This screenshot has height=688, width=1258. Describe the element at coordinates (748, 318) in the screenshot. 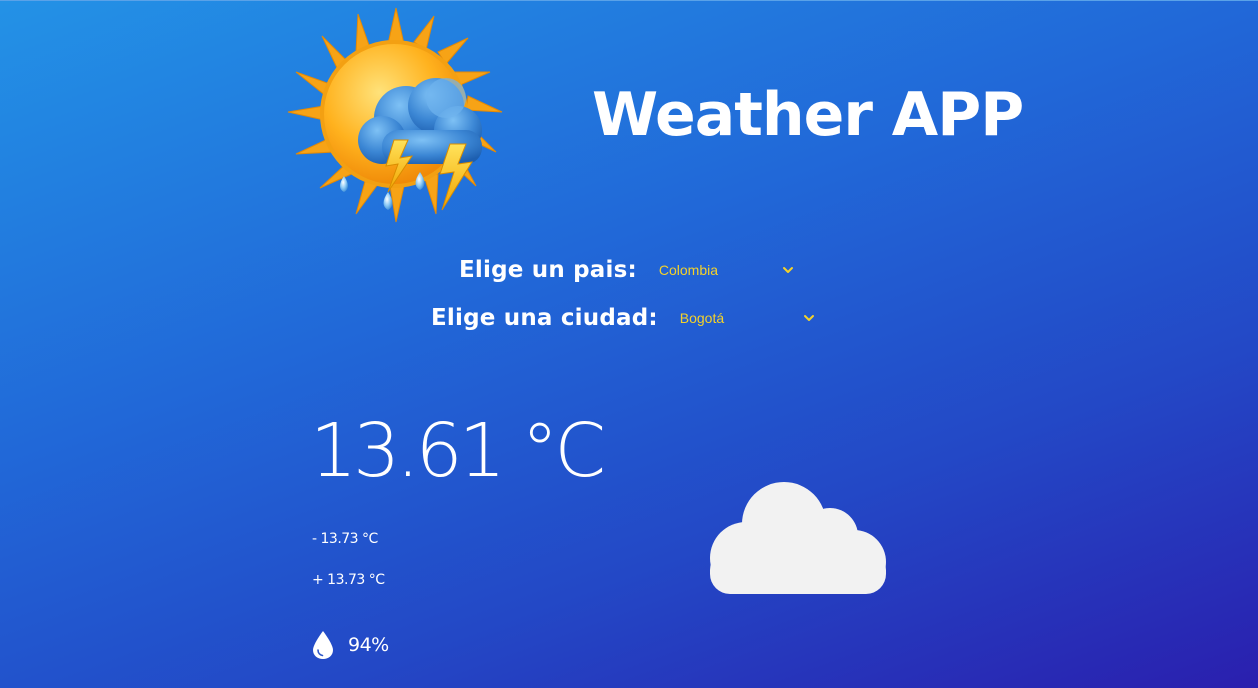

I see `city-select: Bogotá` at that location.